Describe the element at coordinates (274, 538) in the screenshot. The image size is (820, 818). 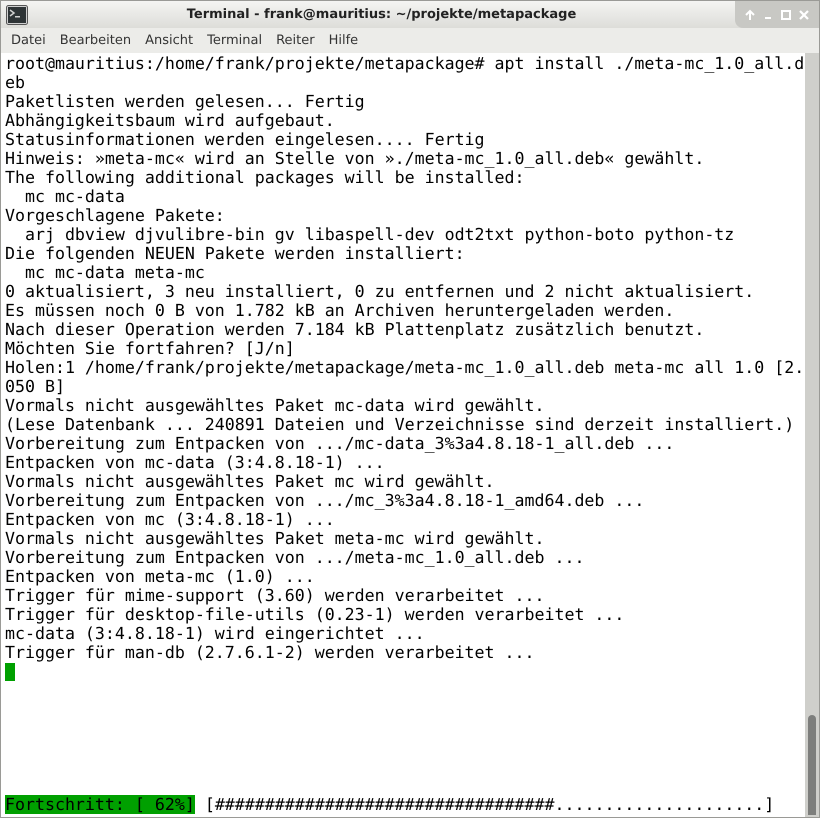
I see `terminal-line: Vormals nicht ausgewähltes Paket meta-mc wird gewählt.` at that location.